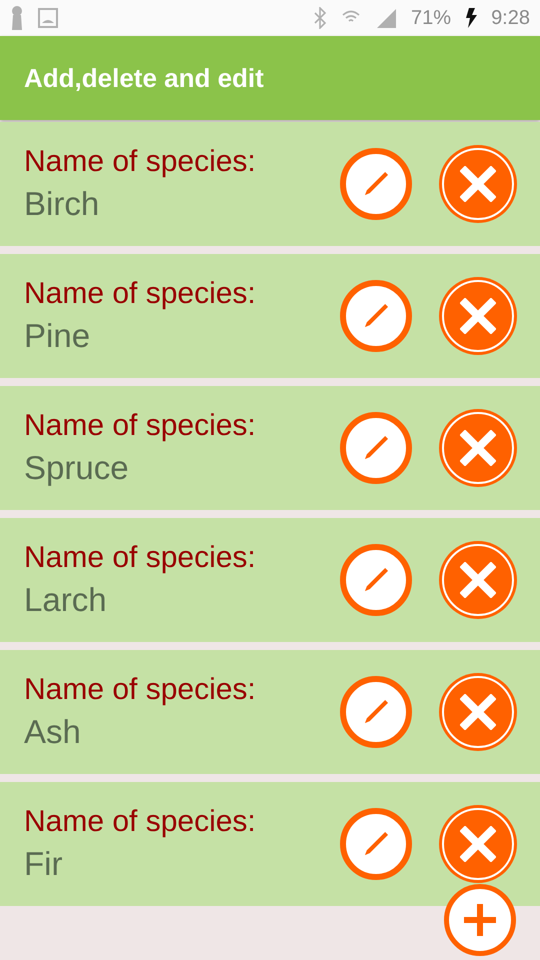  Describe the element at coordinates (58, 336) in the screenshot. I see `species-name: Pine` at that location.